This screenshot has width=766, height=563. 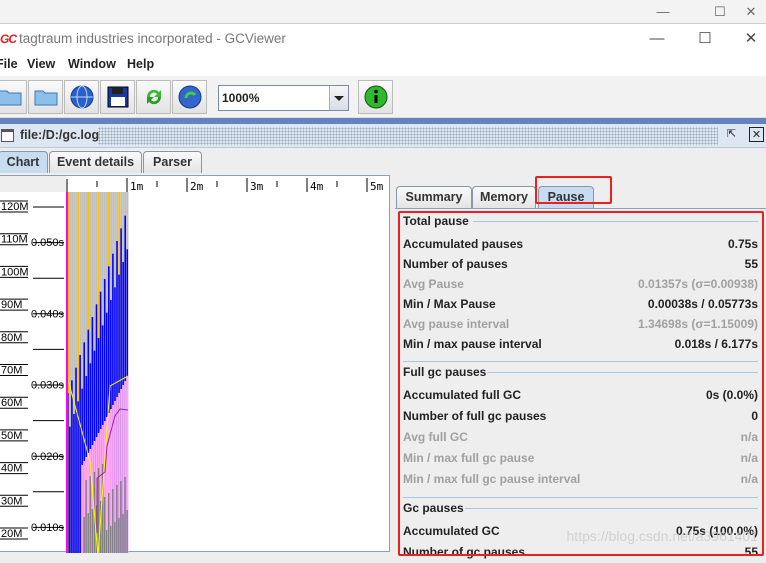 I want to click on memory-tick-label: 90M, so click(x=11, y=305).